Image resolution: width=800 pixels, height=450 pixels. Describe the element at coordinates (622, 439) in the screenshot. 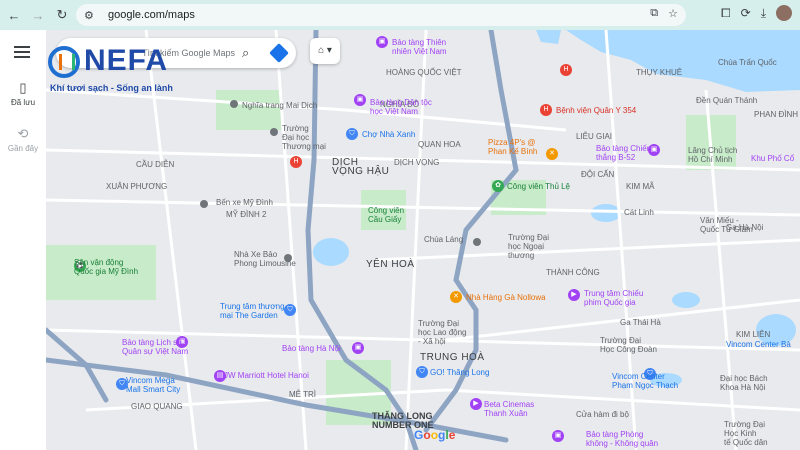

I see `poi-label: Bảo tàng Phòng không - Không quân` at that location.